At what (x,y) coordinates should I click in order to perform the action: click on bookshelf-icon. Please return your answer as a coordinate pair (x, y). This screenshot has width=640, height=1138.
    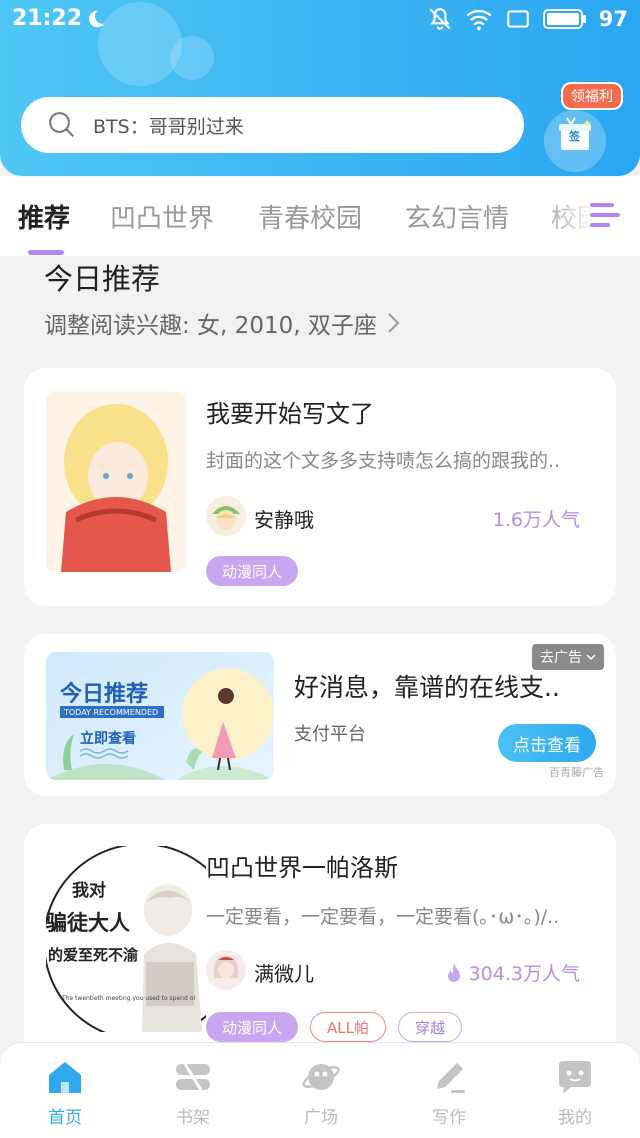
    Looking at the image, I should click on (193, 1077).